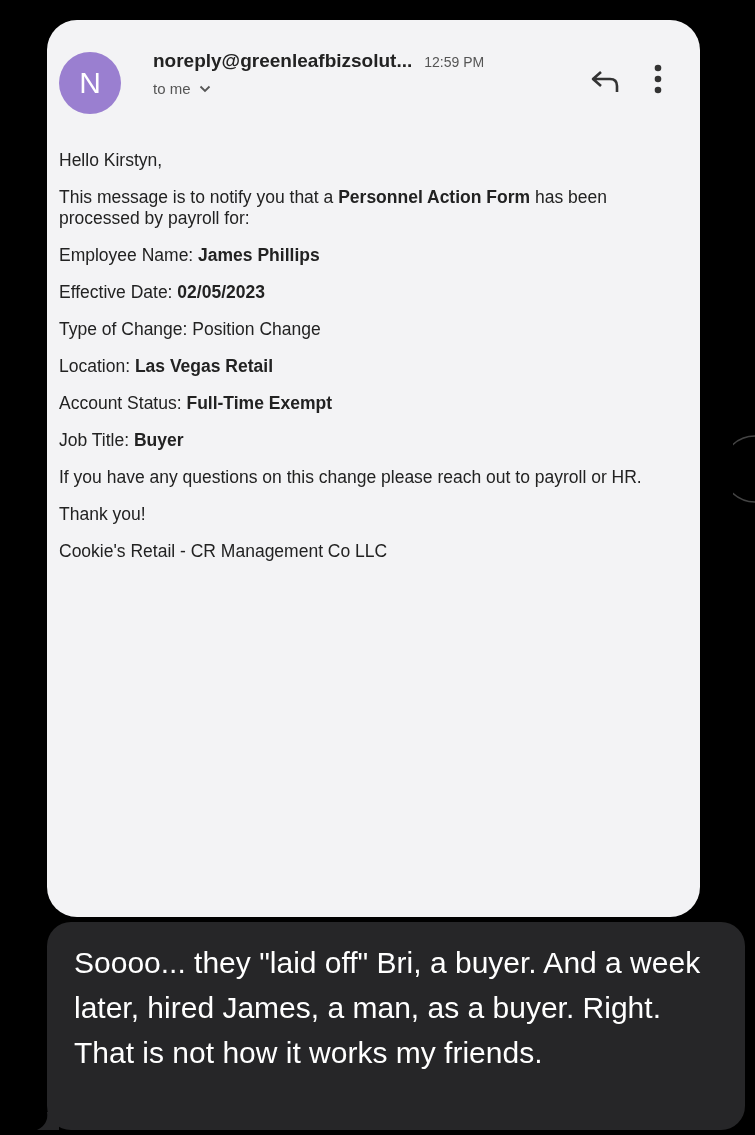 The width and height of the screenshot is (755, 1135). Describe the element at coordinates (658, 79) in the screenshot. I see `more-options-icon` at that location.